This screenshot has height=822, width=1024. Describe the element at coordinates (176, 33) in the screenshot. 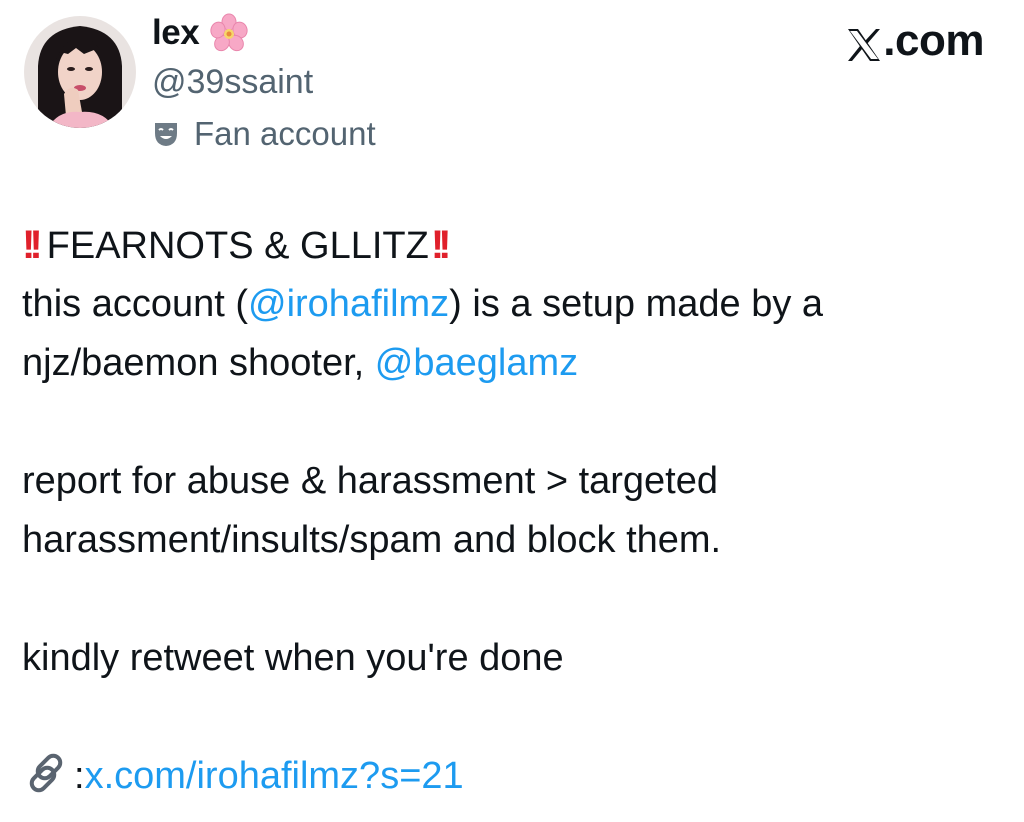

I see `author-display-name: lex` at that location.